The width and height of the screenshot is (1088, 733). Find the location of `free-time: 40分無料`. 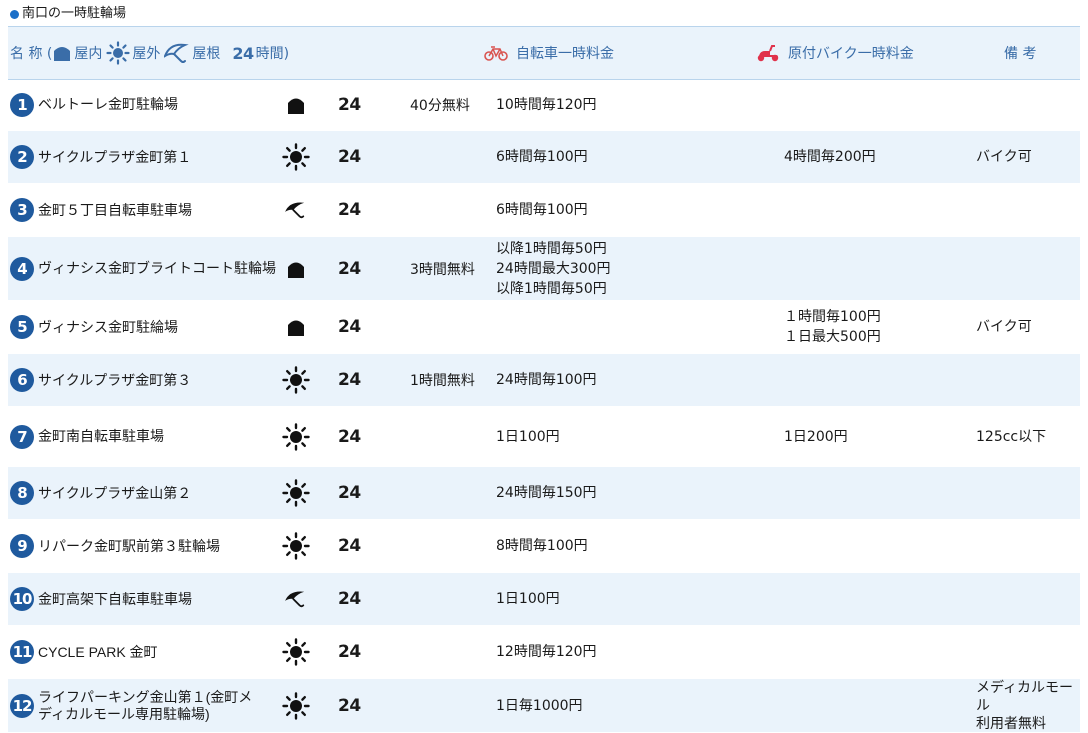

free-time: 40分無料 is located at coordinates (440, 105).